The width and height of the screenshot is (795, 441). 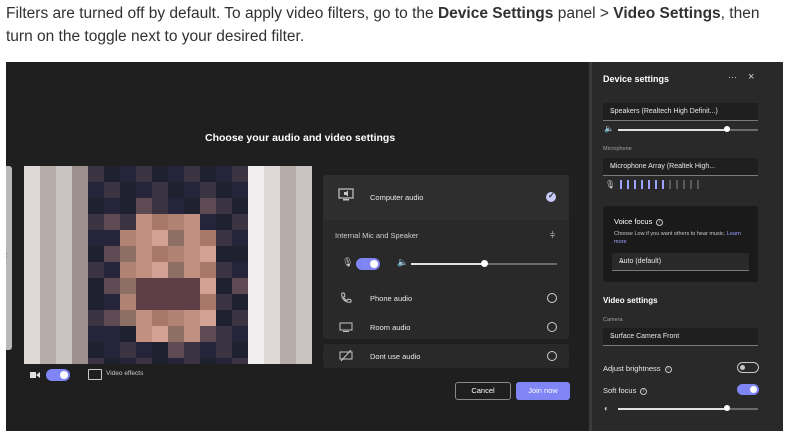 What do you see at coordinates (620, 390) in the screenshot?
I see `soft-focus-text: Soft focus` at bounding box center [620, 390].